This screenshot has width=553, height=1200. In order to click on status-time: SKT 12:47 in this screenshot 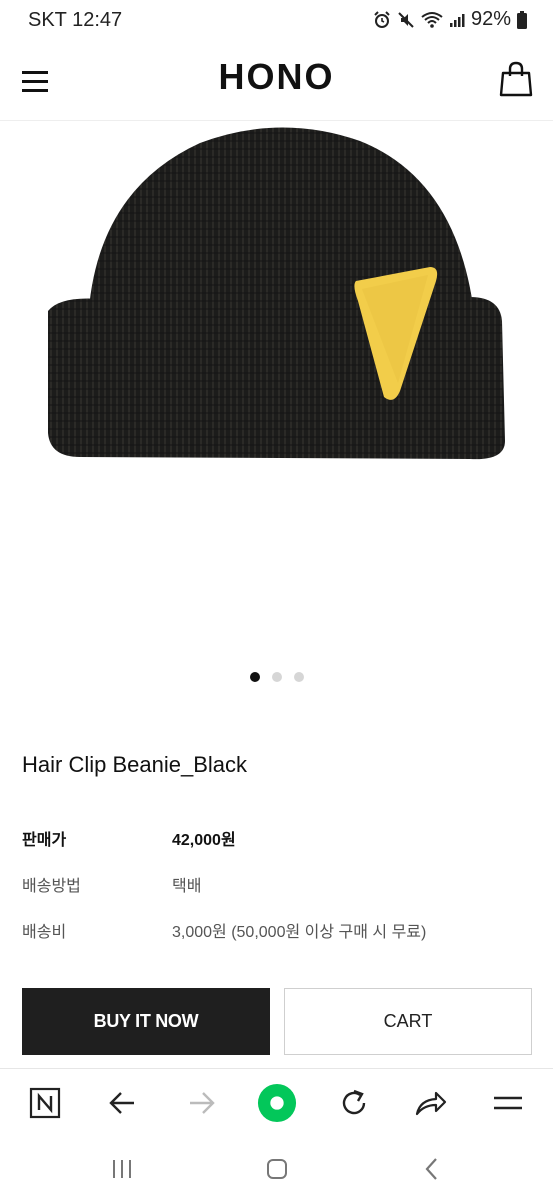, I will do `click(75, 20)`.